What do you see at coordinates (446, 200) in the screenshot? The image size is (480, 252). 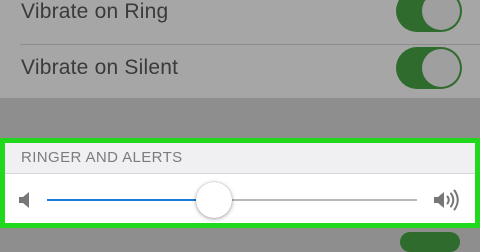 I see `speaker-high-icon` at bounding box center [446, 200].